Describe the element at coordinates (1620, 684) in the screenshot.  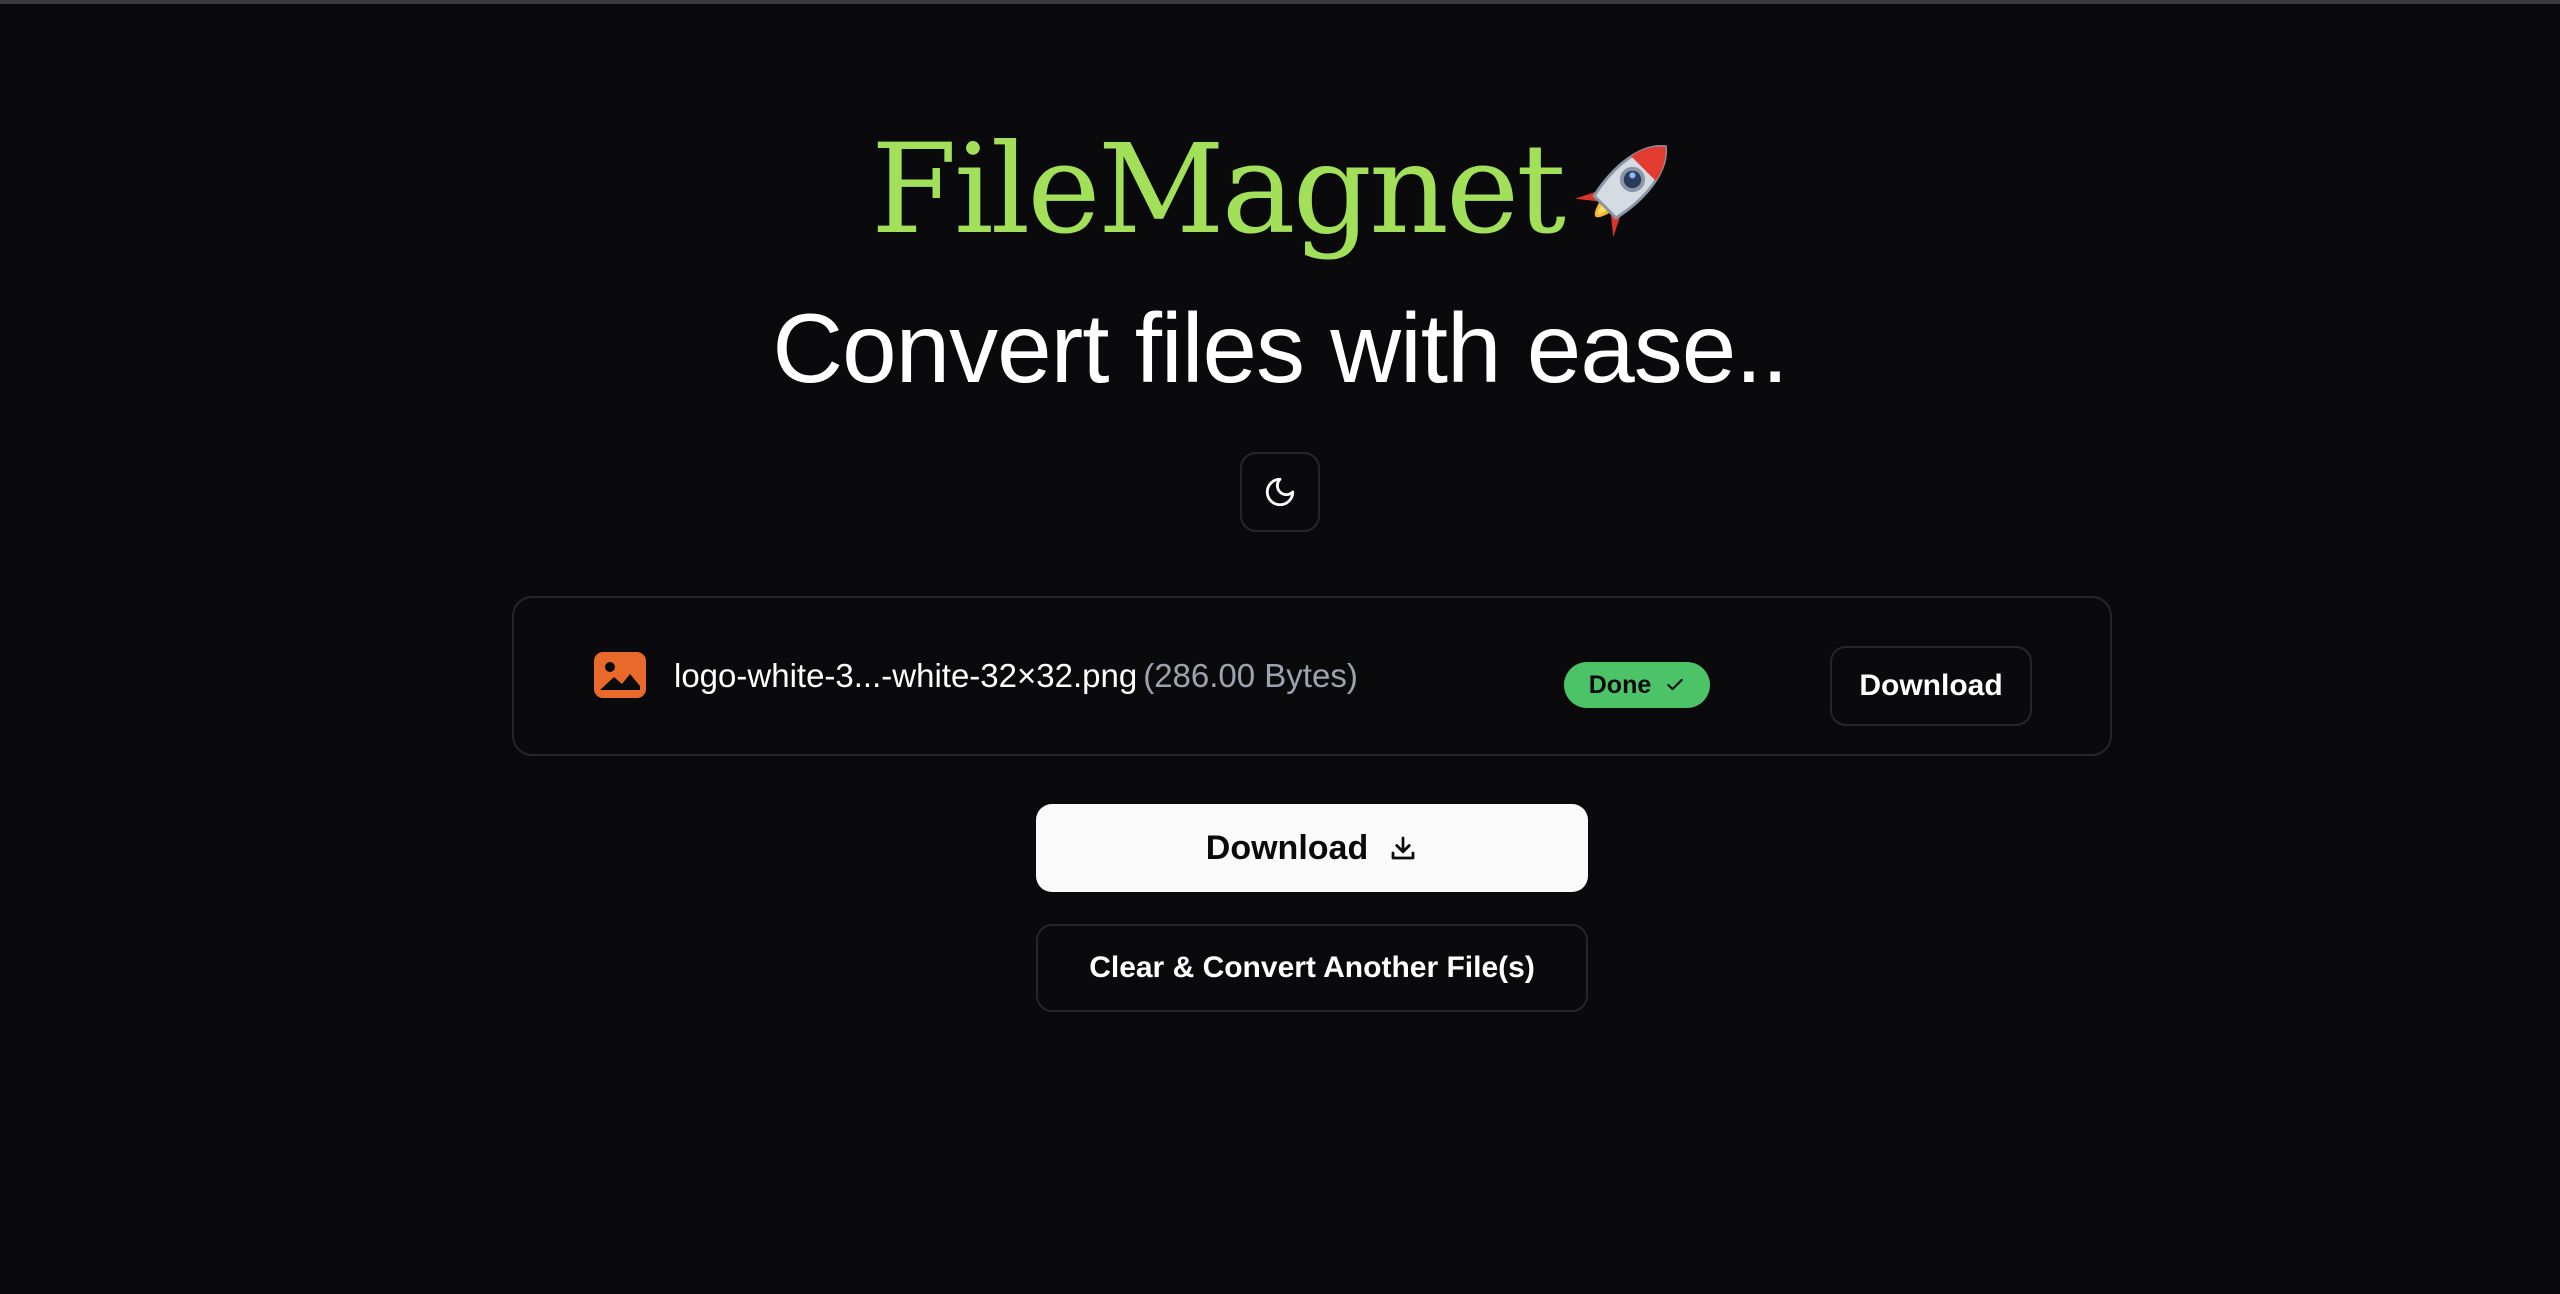
I see `status-text: Done` at that location.